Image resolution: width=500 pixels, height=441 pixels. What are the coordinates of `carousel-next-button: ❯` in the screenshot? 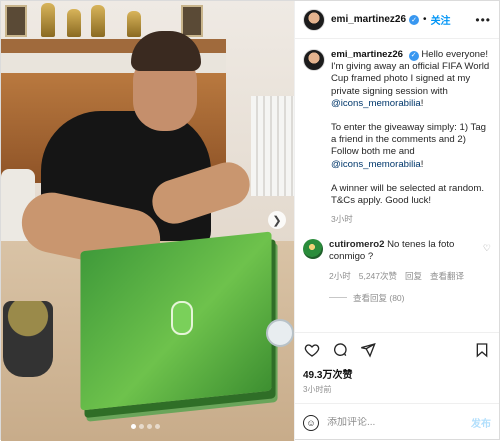 It's located at (277, 220).